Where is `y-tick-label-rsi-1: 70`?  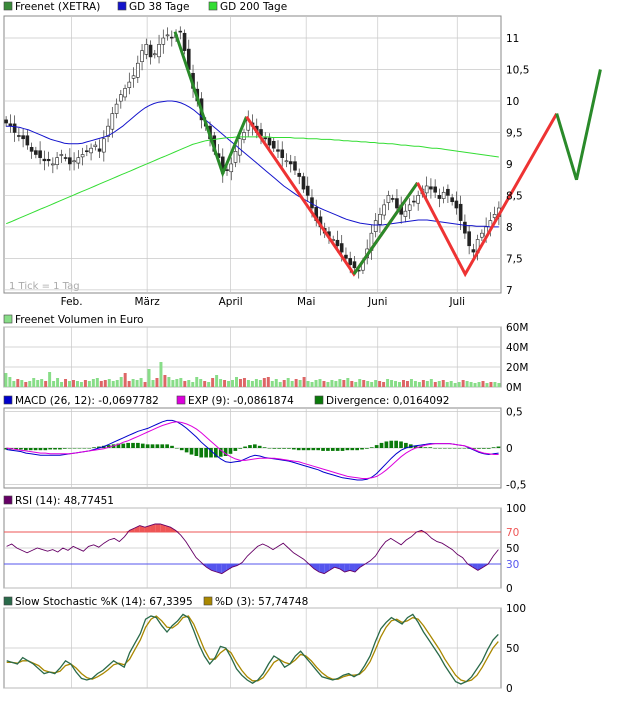
y-tick-label-rsi-1: 70 is located at coordinates (512, 533).